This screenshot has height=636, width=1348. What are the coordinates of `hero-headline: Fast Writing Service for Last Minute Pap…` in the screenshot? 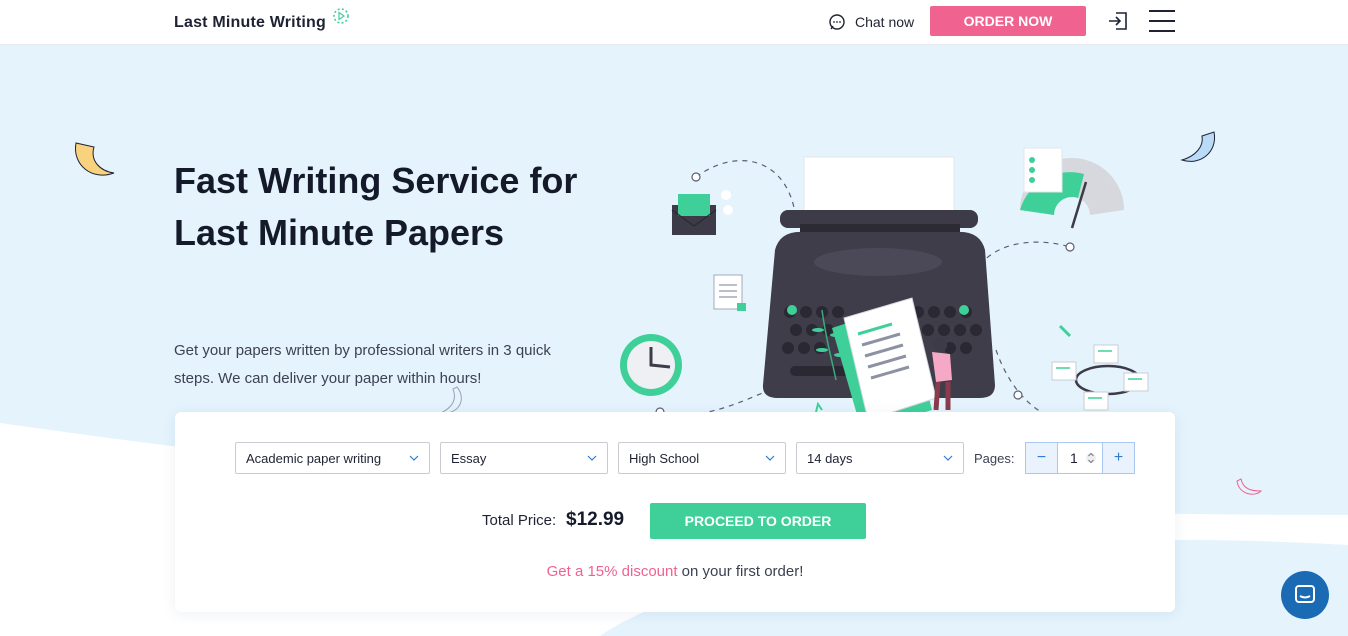 It's located at (376, 206).